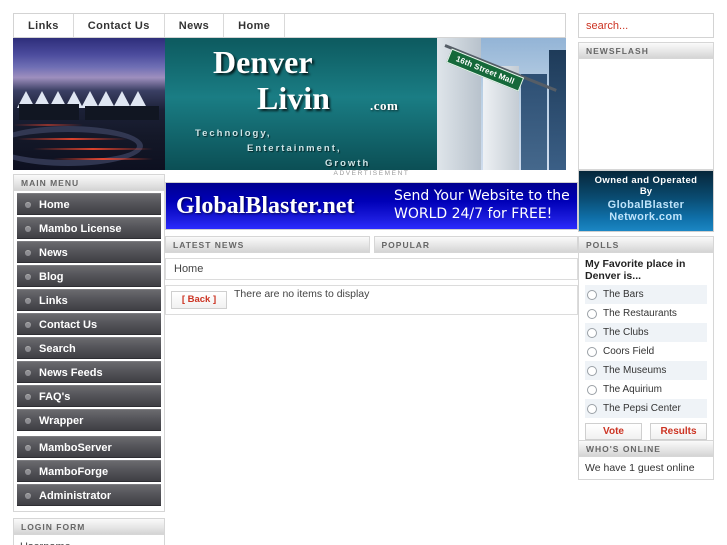  What do you see at coordinates (646, 191) in the screenshot?
I see `owned-line2: By` at bounding box center [646, 191].